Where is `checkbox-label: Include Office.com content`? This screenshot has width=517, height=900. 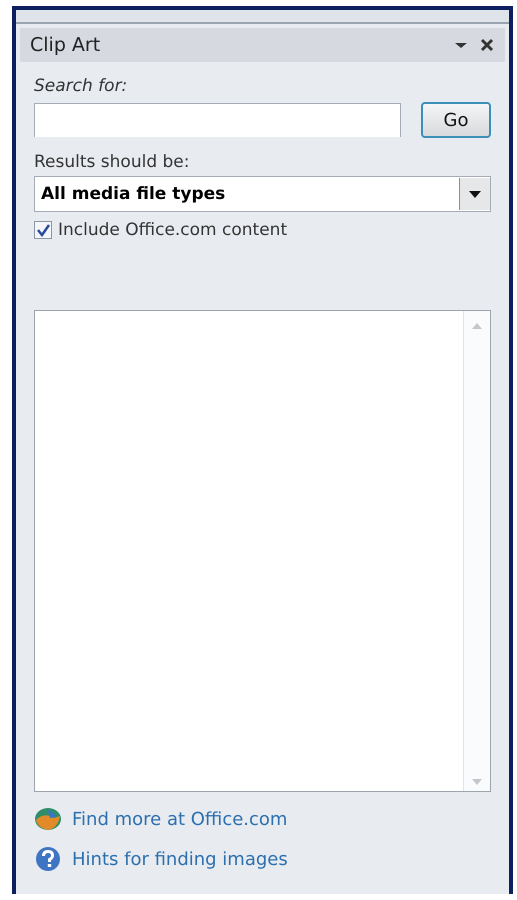 checkbox-label: Include Office.com content is located at coordinates (173, 230).